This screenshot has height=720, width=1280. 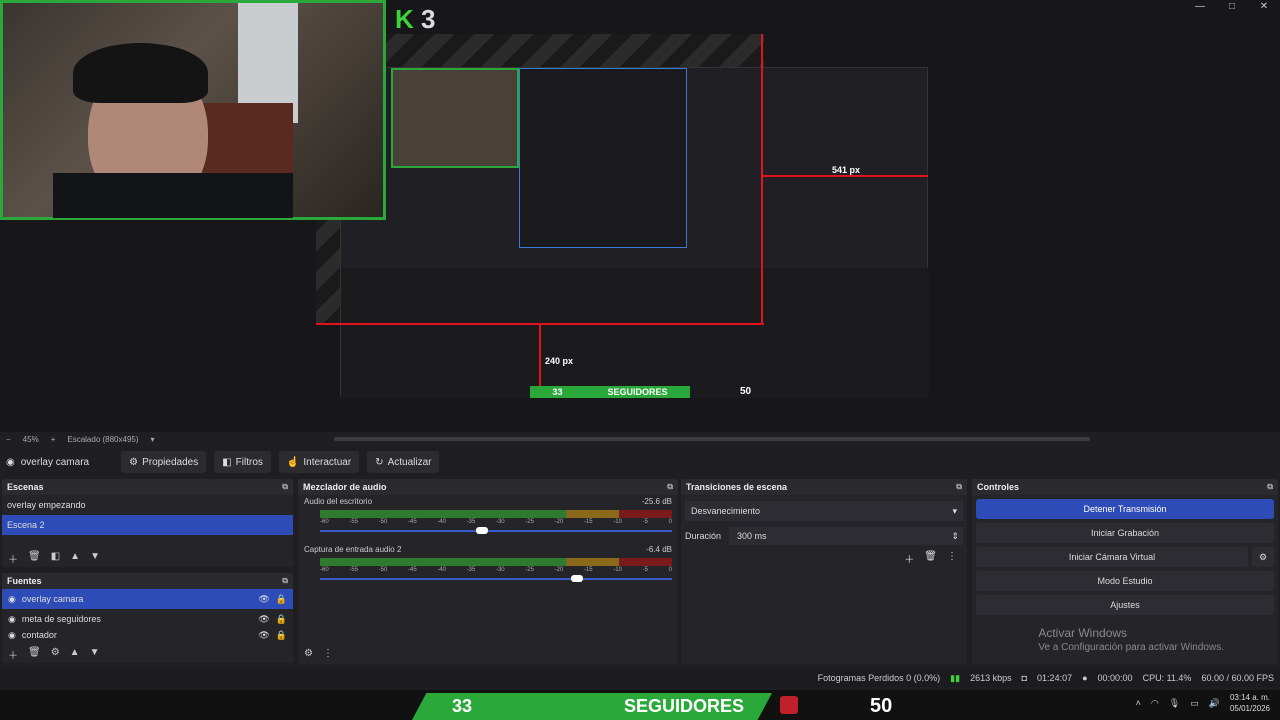 I want to click on source-name: ◉ overlay camara, so click(x=47, y=462).